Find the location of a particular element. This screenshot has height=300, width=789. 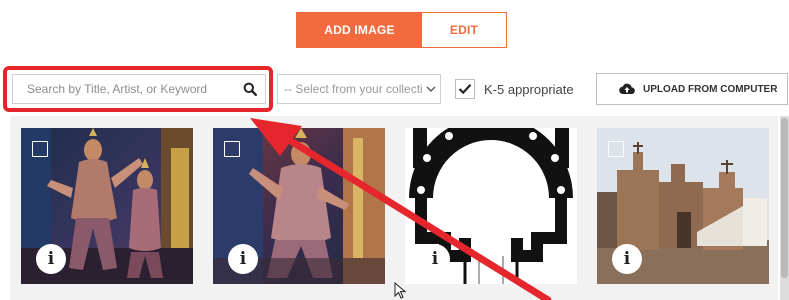

cloud-upload-icon is located at coordinates (627, 89).